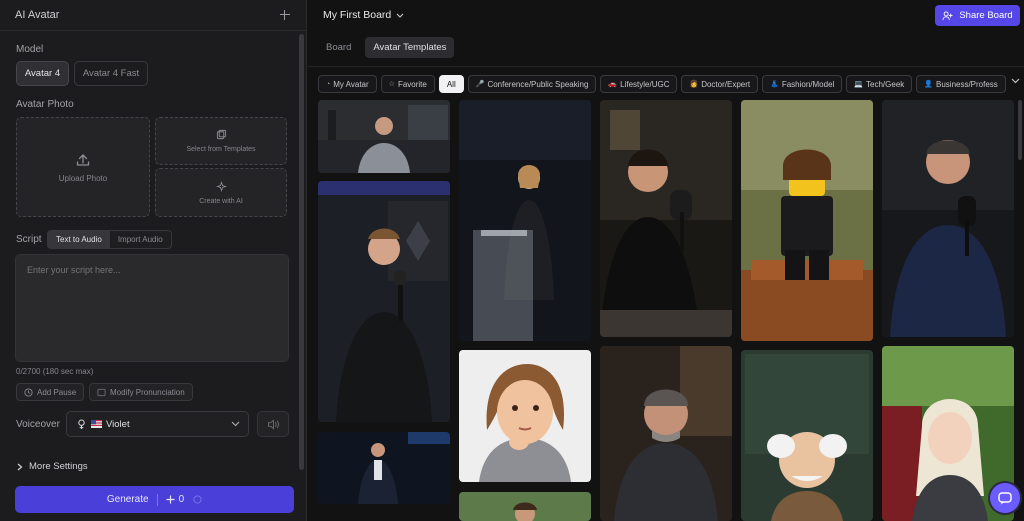 The height and width of the screenshot is (521, 1024). What do you see at coordinates (140, 239) in the screenshot?
I see `import-audio-tab: Import Audio` at bounding box center [140, 239].